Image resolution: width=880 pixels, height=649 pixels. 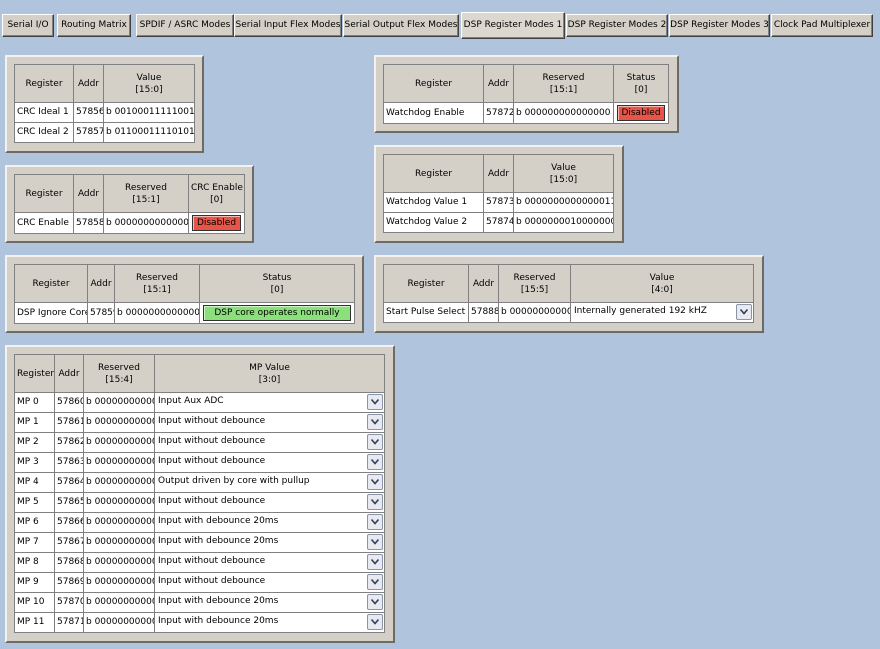 I want to click on reserved-header: Reserved [15:5], so click(x=534, y=283).